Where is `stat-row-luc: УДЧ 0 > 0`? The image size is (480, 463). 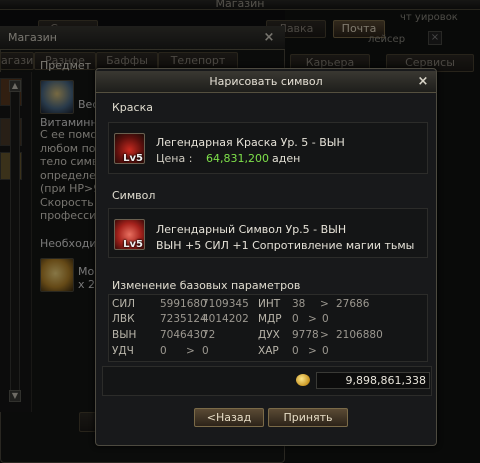
stat-row-luc: УДЧ 0 > 0 is located at coordinates (160, 351).